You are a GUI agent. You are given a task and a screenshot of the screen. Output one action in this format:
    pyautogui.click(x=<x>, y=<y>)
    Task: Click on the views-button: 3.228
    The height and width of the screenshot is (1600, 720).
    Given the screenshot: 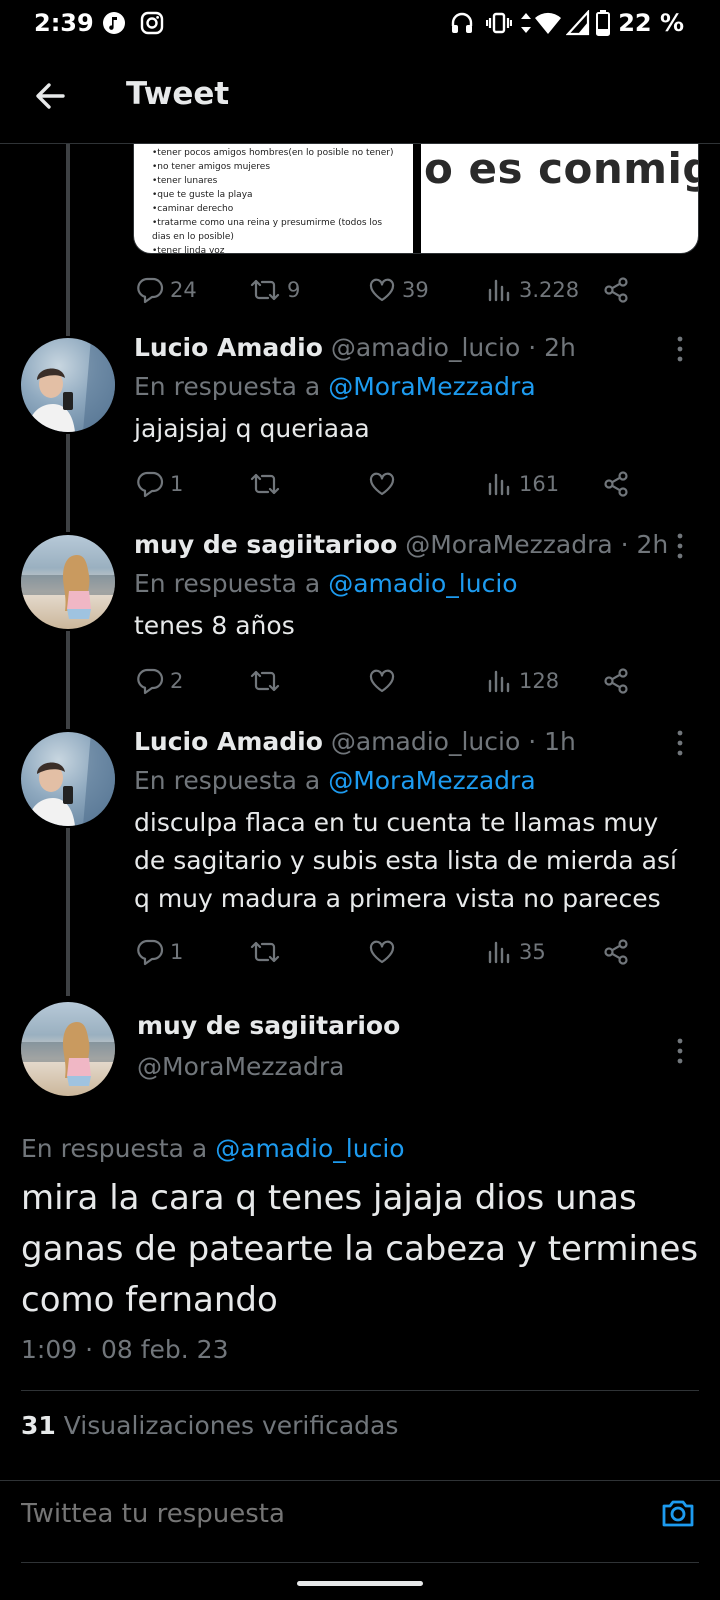 What is the action you would take?
    pyautogui.click(x=533, y=290)
    